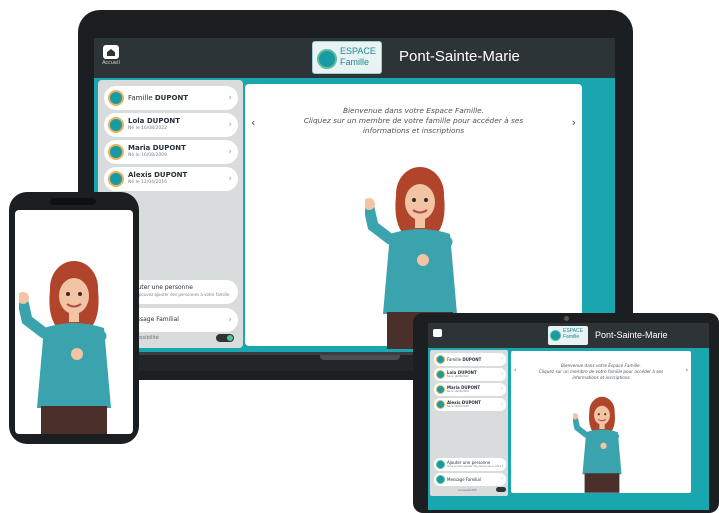  I want to click on home-label: Accueil, so click(111, 63).